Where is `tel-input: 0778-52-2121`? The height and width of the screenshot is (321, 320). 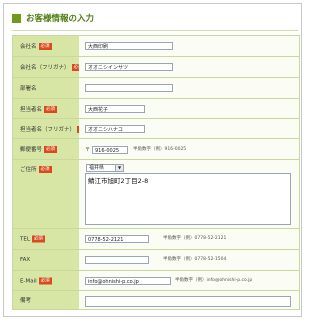 tel-input: 0778-52-2121 is located at coordinates (117, 239).